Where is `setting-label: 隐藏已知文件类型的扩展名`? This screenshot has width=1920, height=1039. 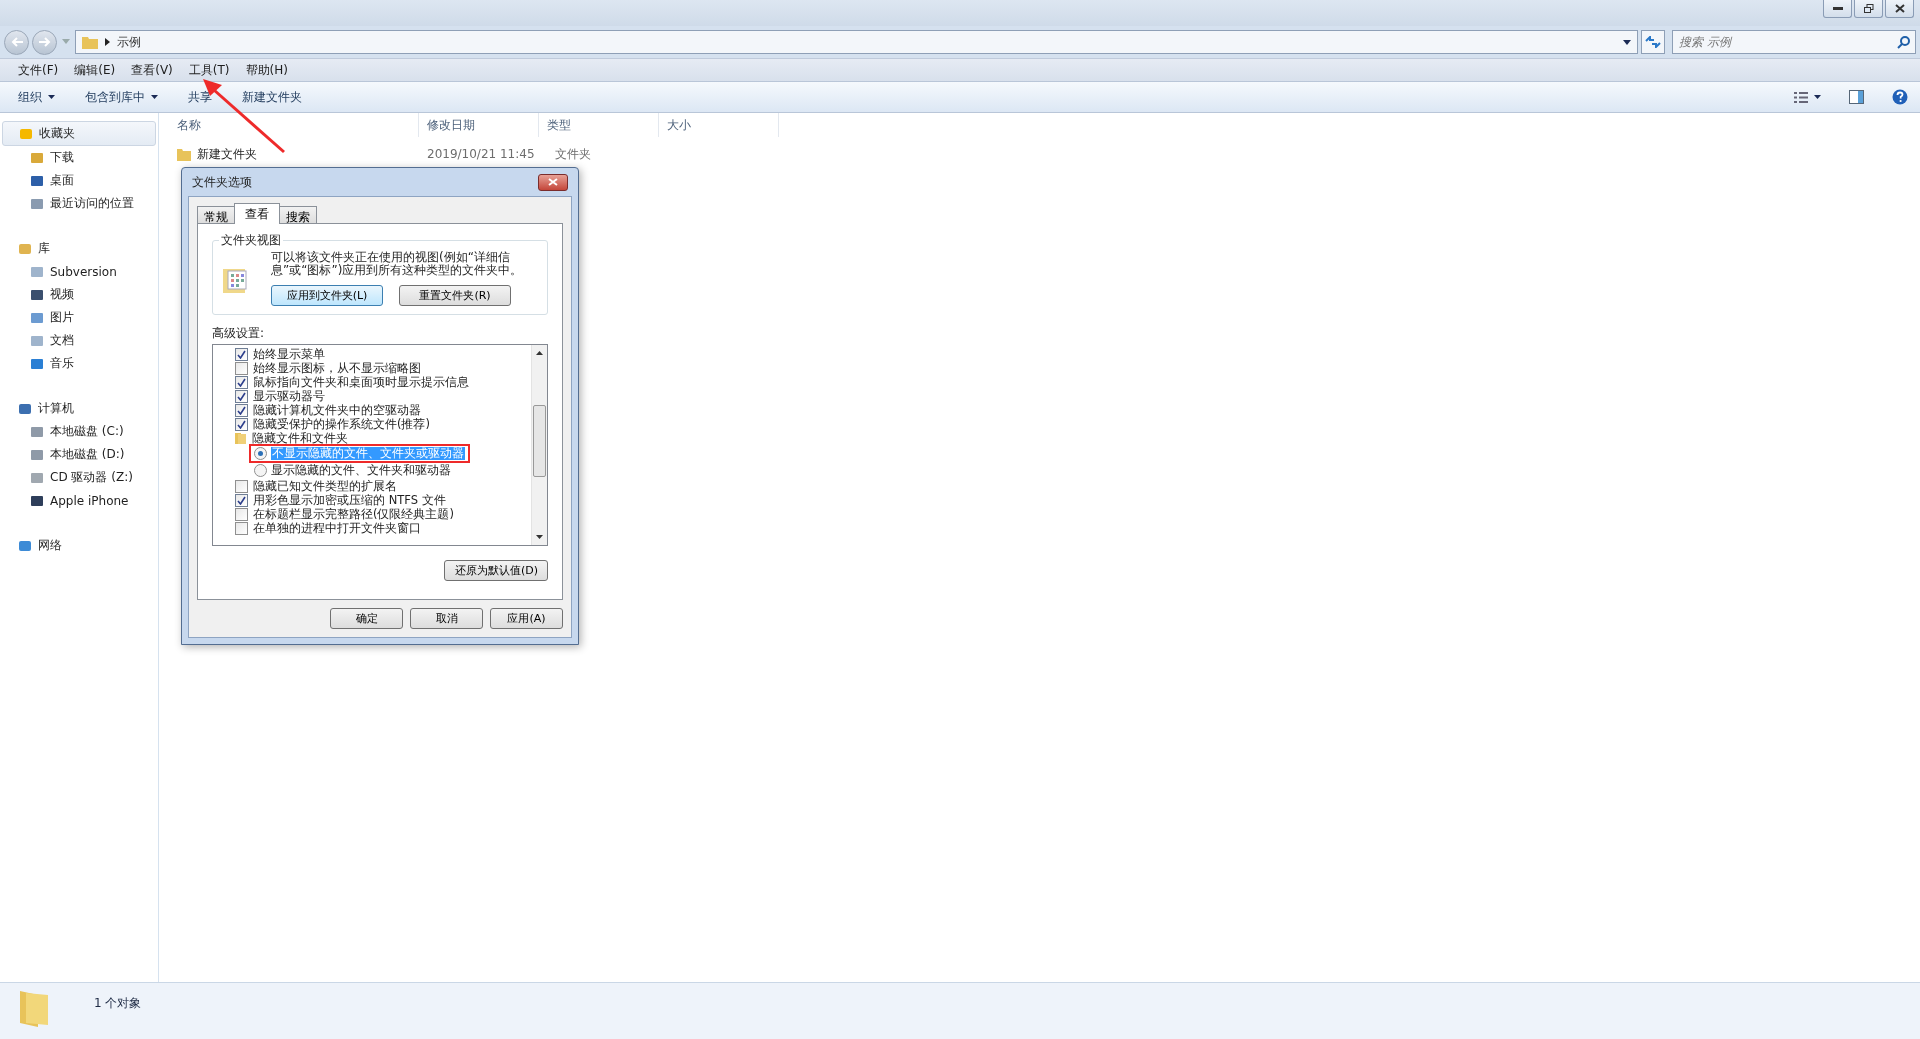 setting-label: 隐藏已知文件类型的扩展名 is located at coordinates (325, 486).